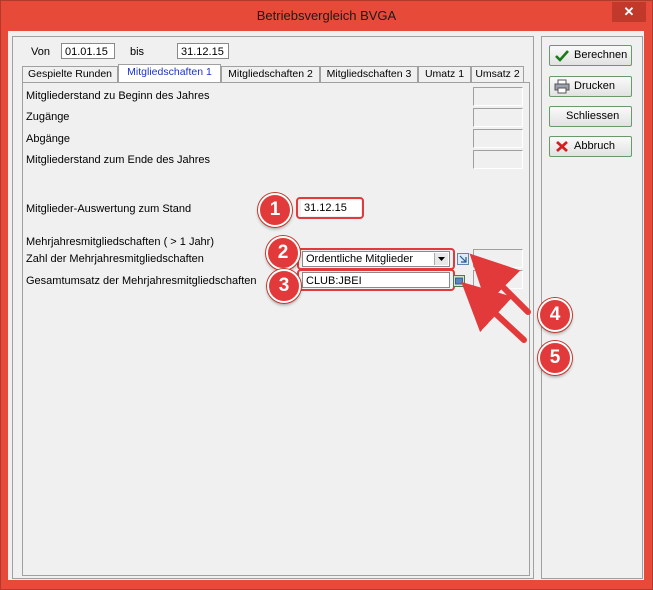  What do you see at coordinates (376, 259) in the screenshot?
I see `highlight-select` at bounding box center [376, 259].